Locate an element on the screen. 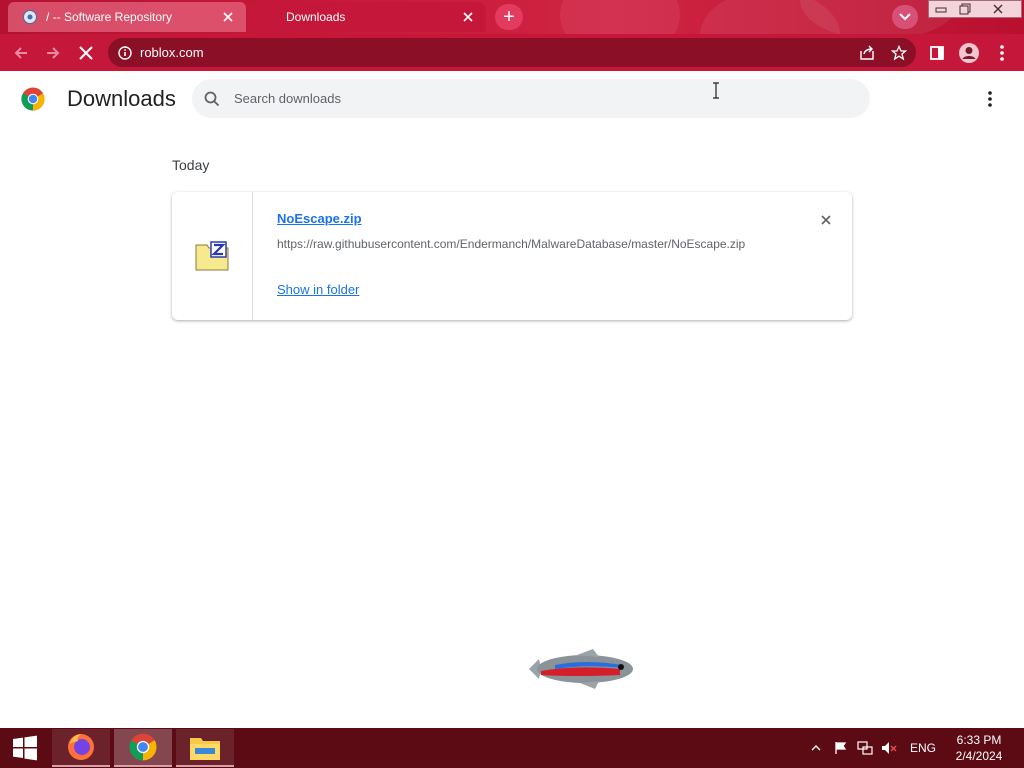 Image resolution: width=1024 pixels, height=768 pixels. fish-icon is located at coordinates (581, 669).